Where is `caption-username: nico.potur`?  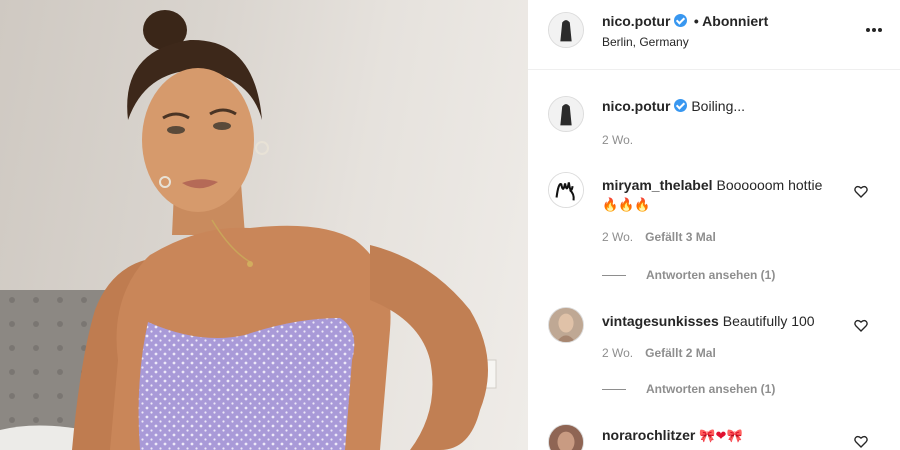 caption-username: nico.potur is located at coordinates (636, 106).